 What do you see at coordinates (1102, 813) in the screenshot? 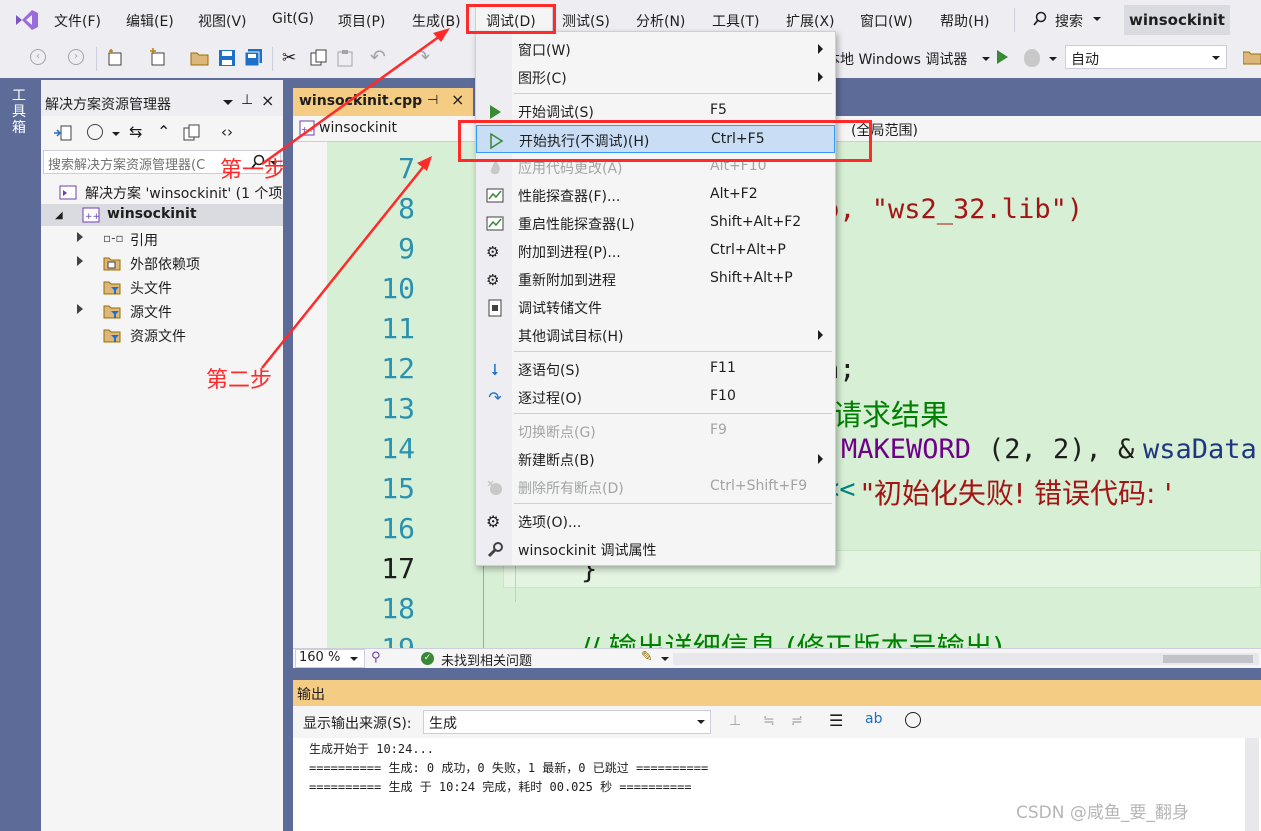
I see `watermark: CSDN @咸鱼_要_翻身` at bounding box center [1102, 813].